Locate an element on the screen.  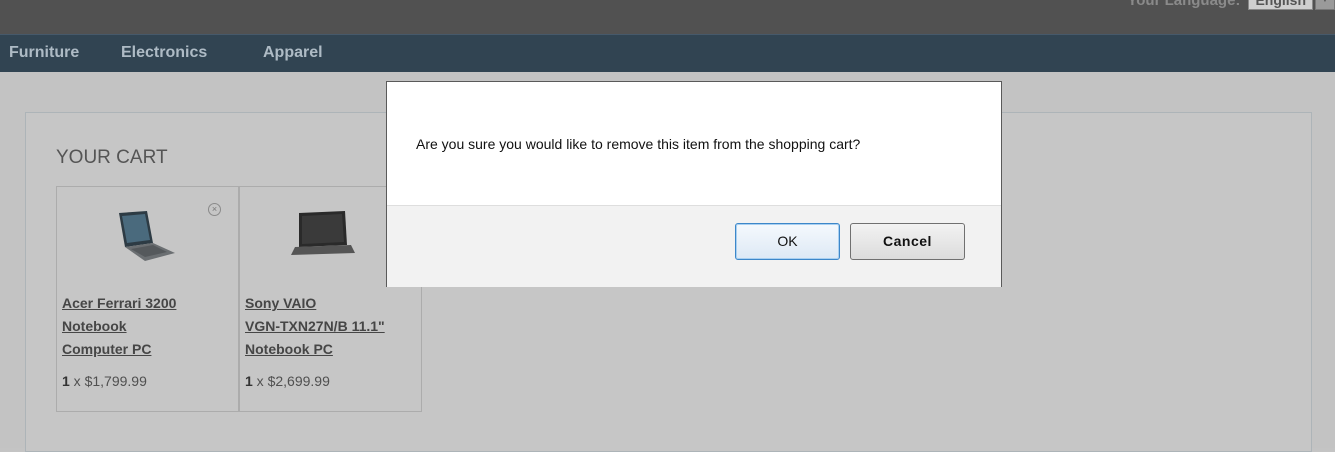
item-price: 1 x $1,799.99 is located at coordinates (104, 381).